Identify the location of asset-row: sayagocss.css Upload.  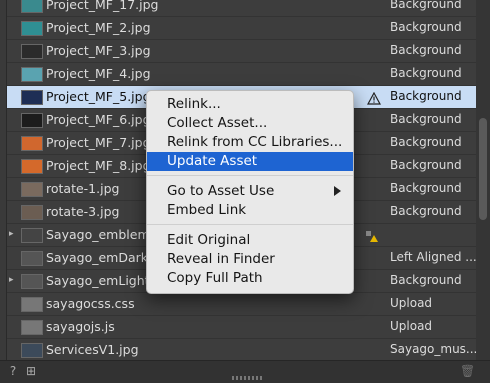
(242, 304).